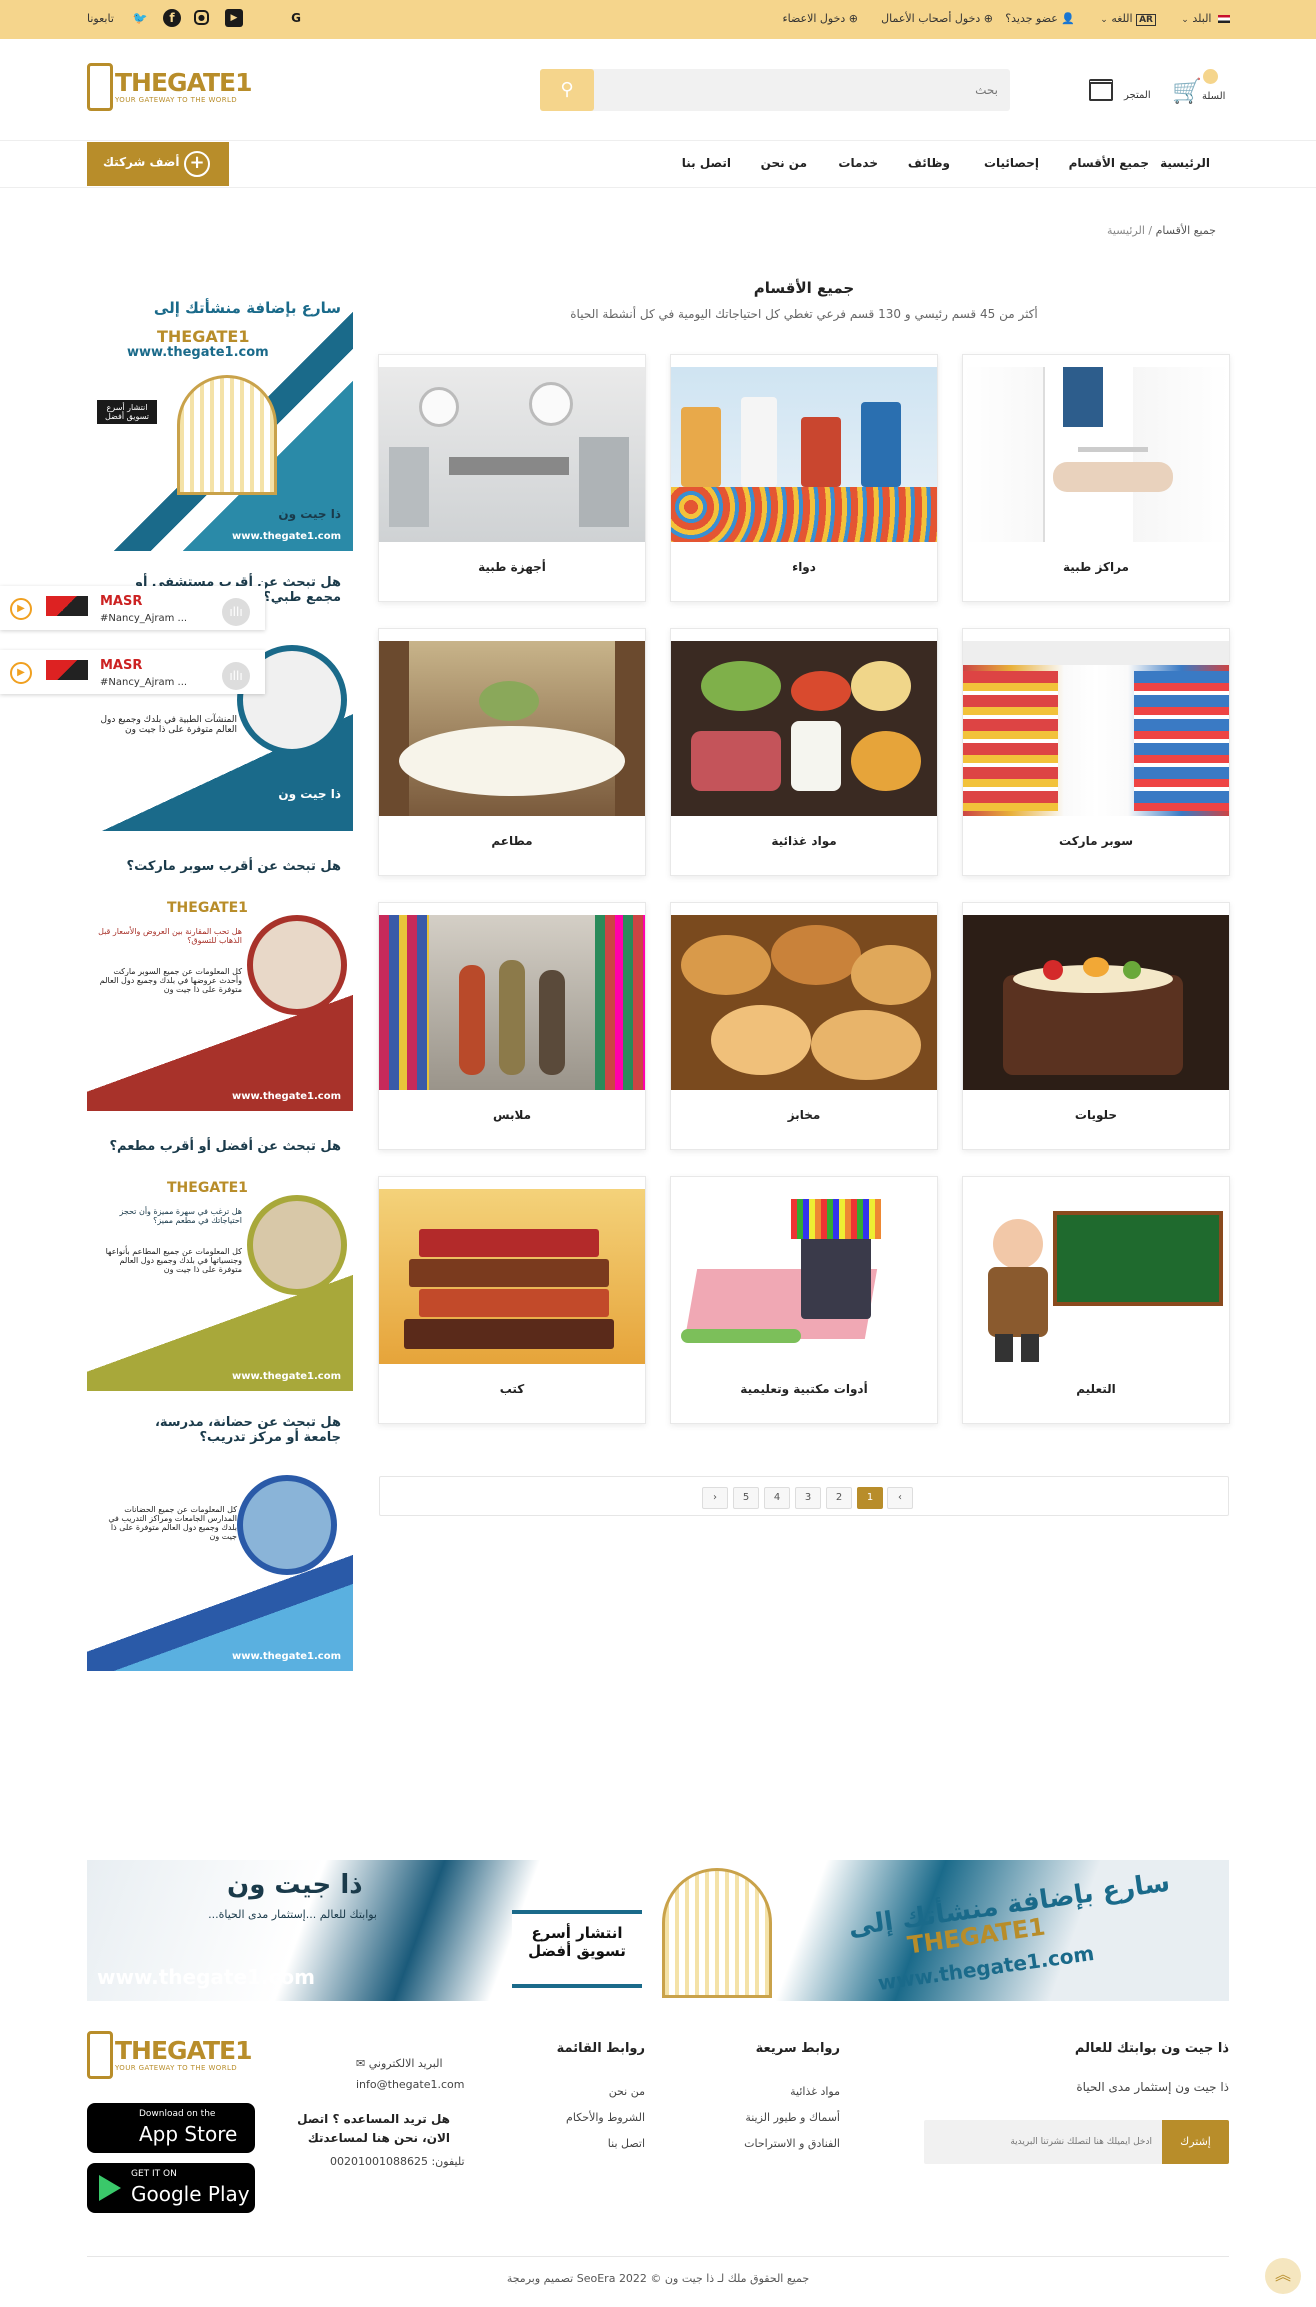 Image resolution: width=1316 pixels, height=2307 pixels. Describe the element at coordinates (201, 17) in the screenshot. I see `instagram-icon: ●` at that location.